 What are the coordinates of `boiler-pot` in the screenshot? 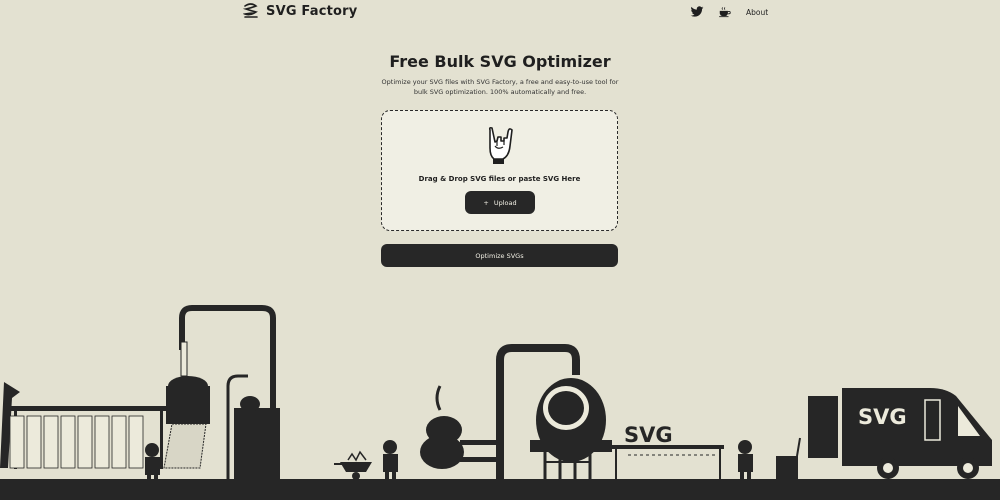 It's located at (460, 427).